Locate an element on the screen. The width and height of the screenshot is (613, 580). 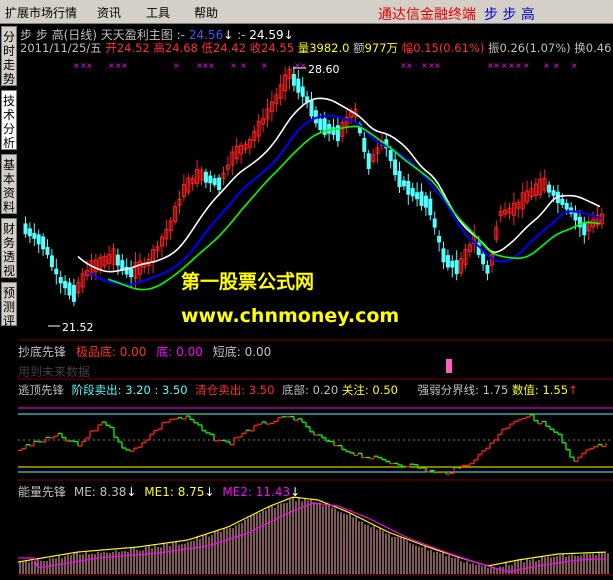
panel3-b-label: 清仓卖出: is located at coordinates (220, 390).